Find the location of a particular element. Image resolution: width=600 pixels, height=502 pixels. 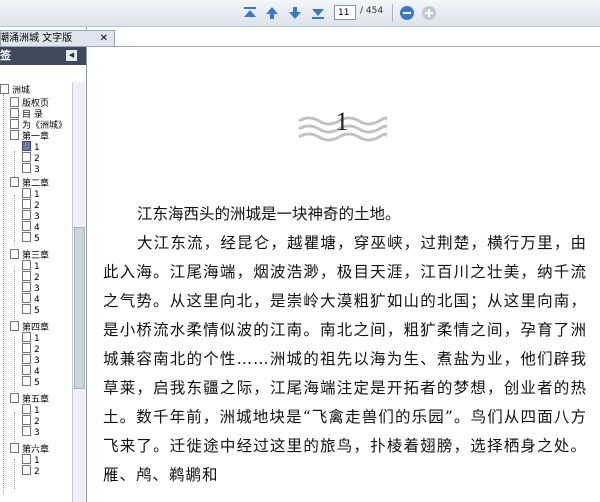

last-page-button is located at coordinates (318, 13).